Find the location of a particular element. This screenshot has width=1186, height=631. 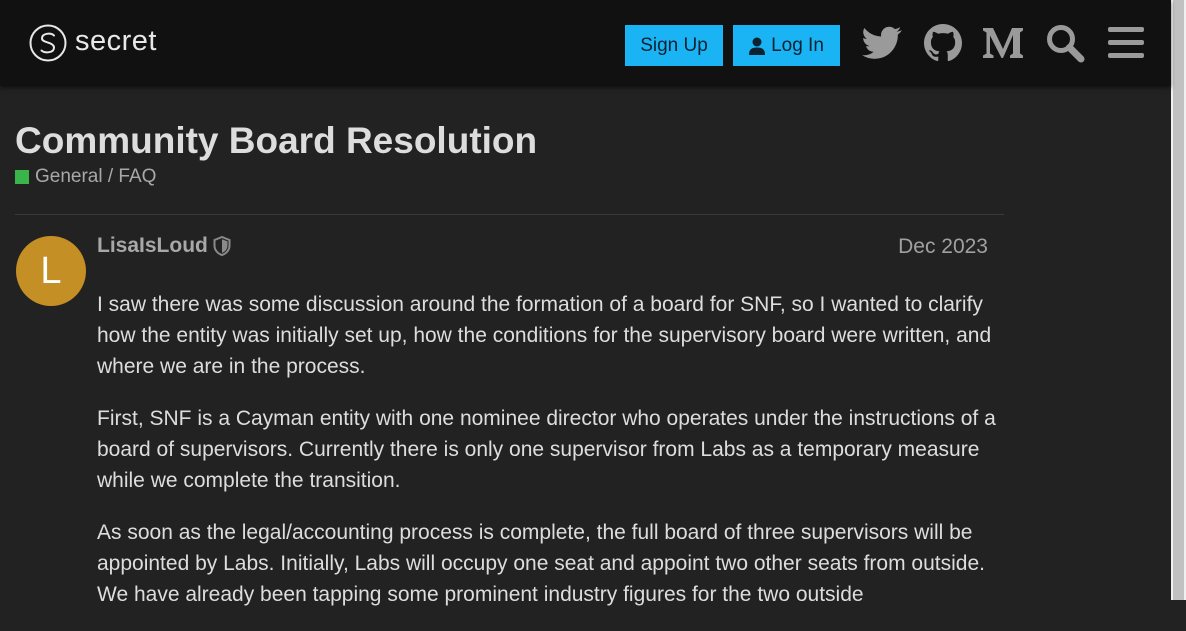

page-scrollbar is located at coordinates (1178, 300).